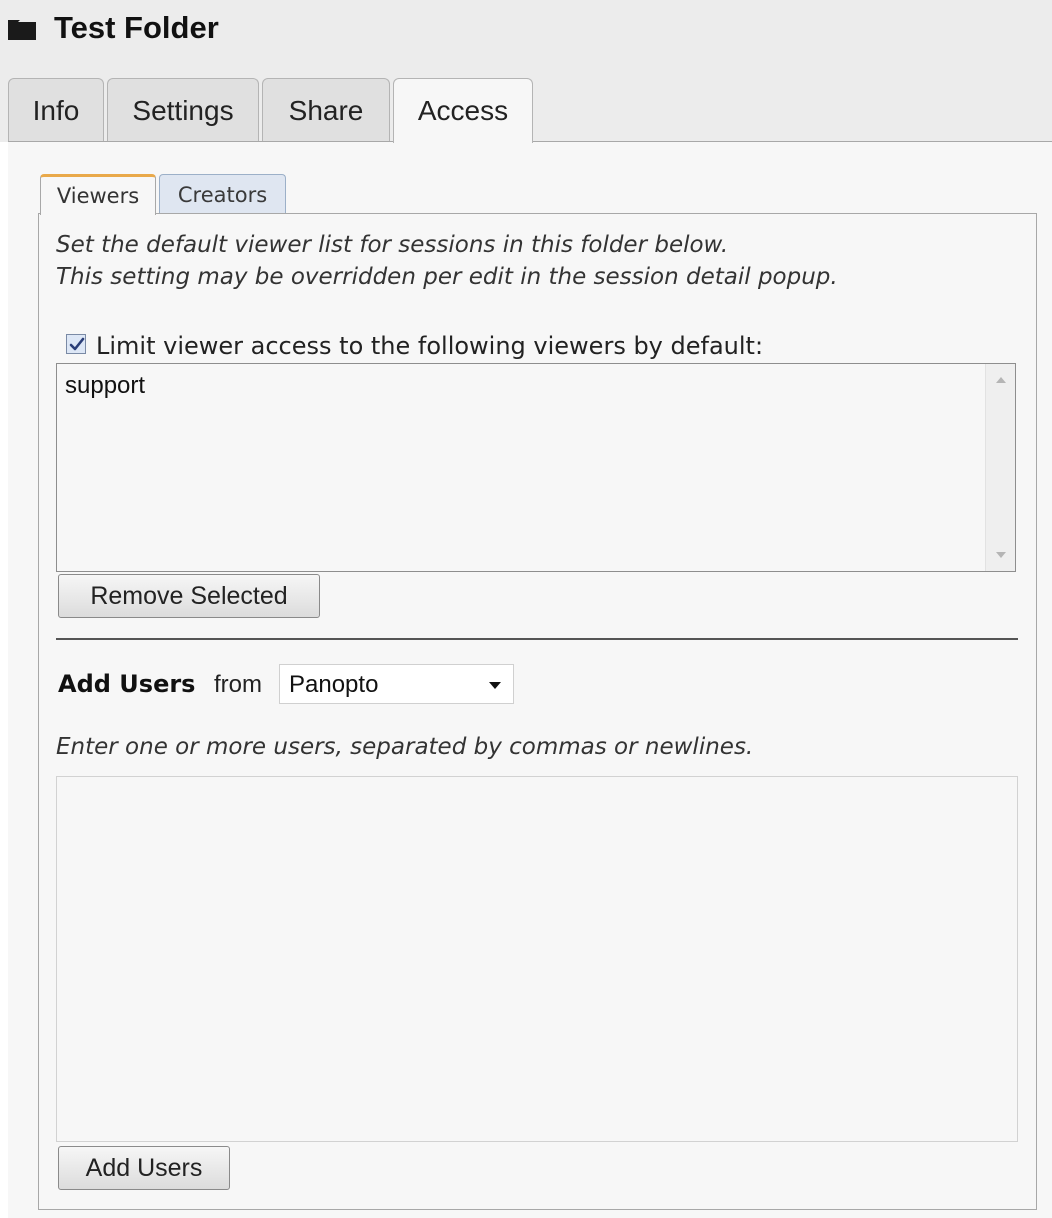 The width and height of the screenshot is (1052, 1218). What do you see at coordinates (136, 27) in the screenshot?
I see `folder-title: Test Folder` at bounding box center [136, 27].